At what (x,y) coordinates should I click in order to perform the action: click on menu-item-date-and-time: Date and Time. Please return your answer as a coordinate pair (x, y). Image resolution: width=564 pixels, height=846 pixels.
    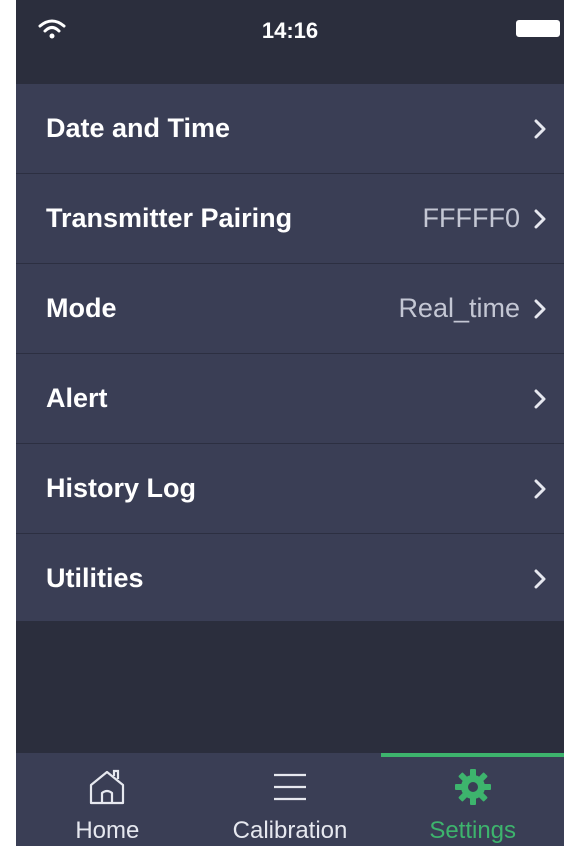
    Looking at the image, I should click on (290, 129).